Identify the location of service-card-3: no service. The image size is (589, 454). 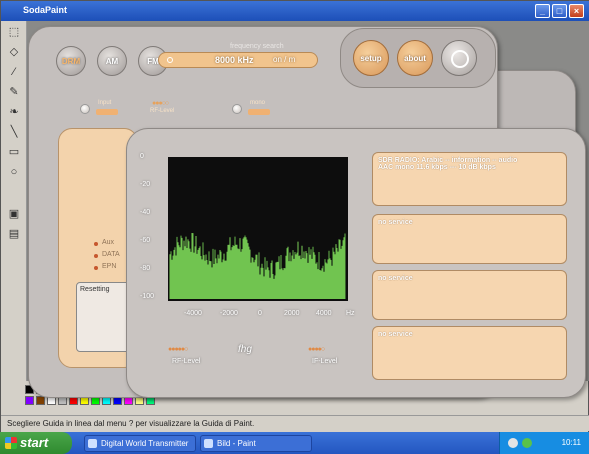
(469, 295).